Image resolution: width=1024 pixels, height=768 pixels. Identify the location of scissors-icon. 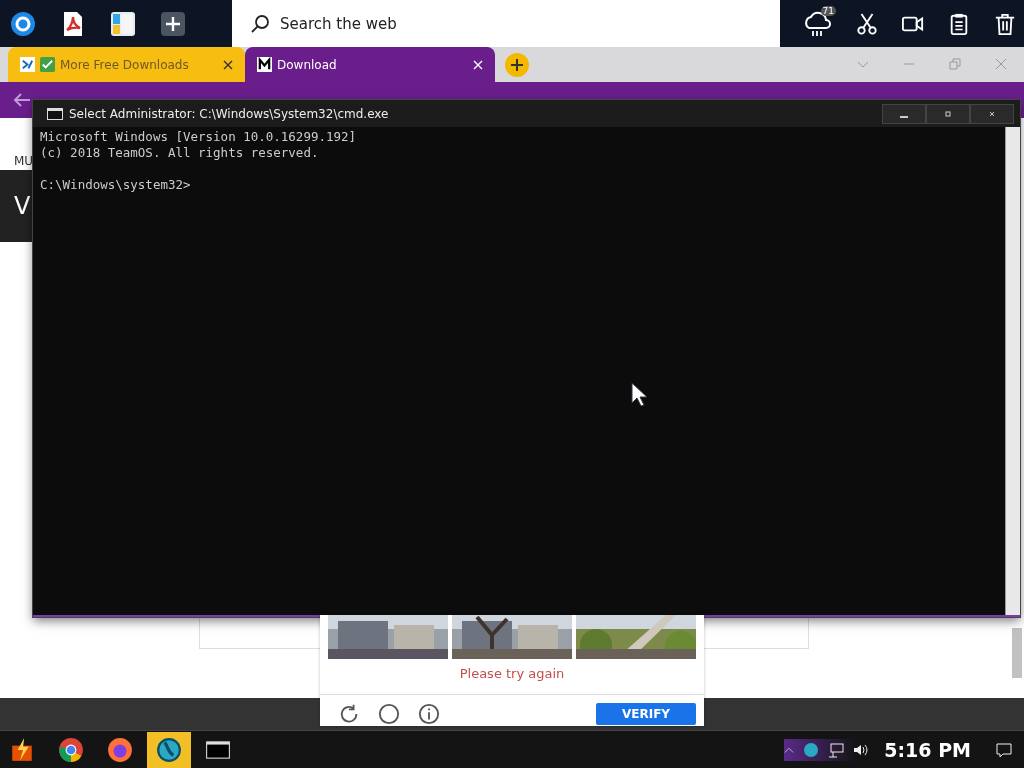
(867, 23).